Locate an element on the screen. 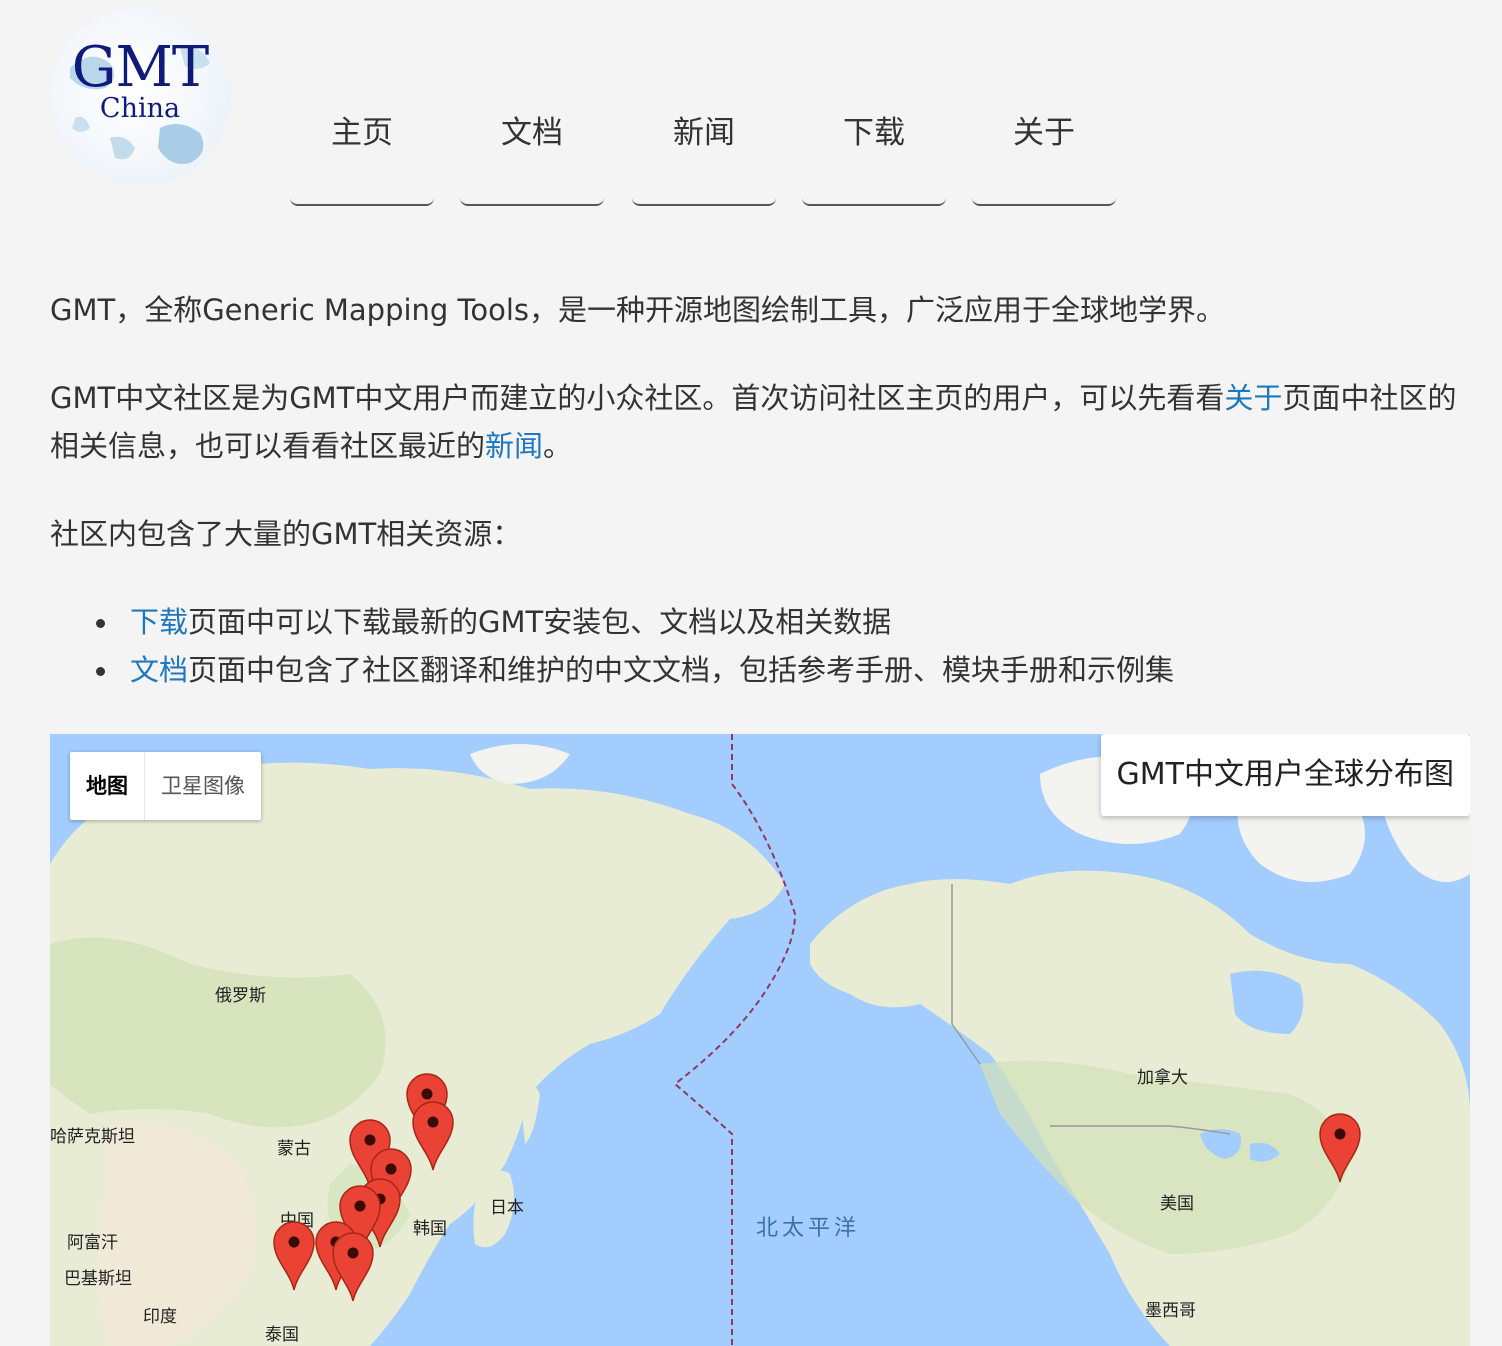  map-title: GMT中文用户全球分布图 is located at coordinates (1285, 775).